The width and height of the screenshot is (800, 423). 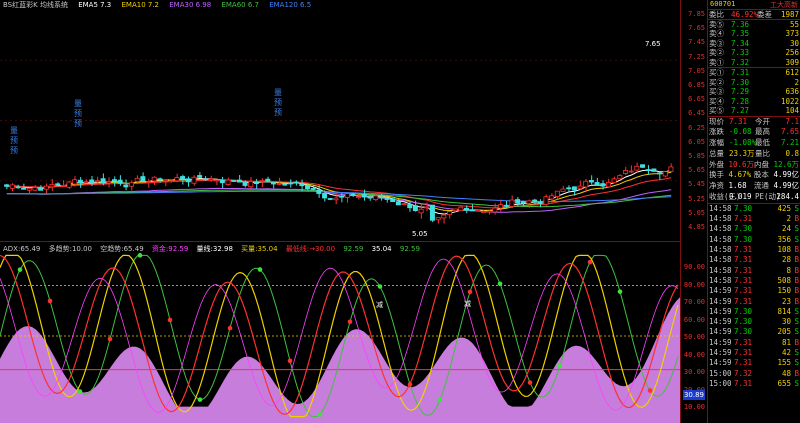 What do you see at coordinates (722, 4) in the screenshot?
I see `stock-code: 600701` at bounding box center [722, 4].